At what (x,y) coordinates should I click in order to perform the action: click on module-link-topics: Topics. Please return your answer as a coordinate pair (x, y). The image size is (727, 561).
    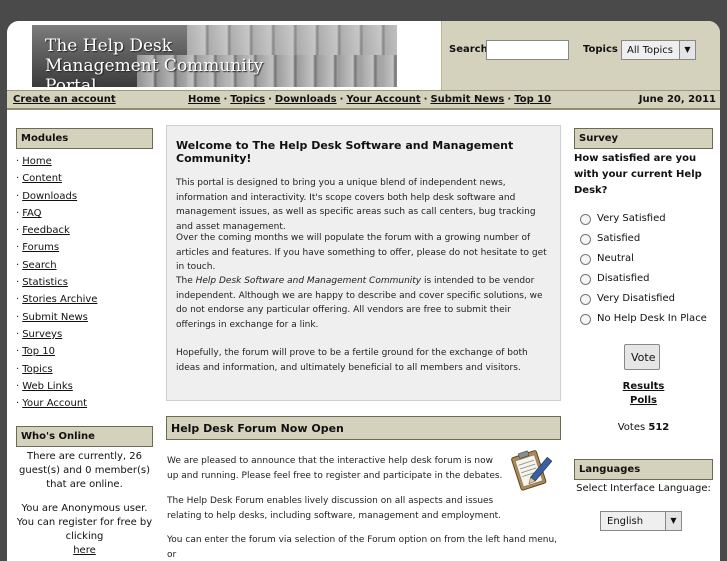
    Looking at the image, I should click on (37, 369).